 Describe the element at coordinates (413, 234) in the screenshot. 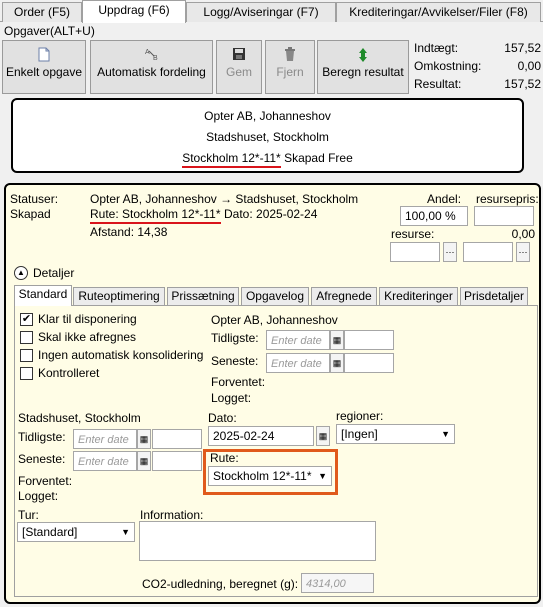

I see `resurse-label: resurse:` at that location.